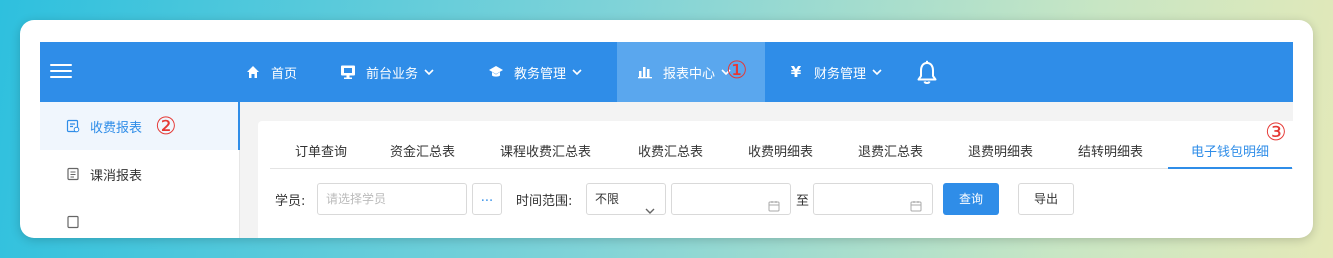 This screenshot has height=258, width=1333. I want to click on annotation-marker-3: ③, so click(1276, 132).